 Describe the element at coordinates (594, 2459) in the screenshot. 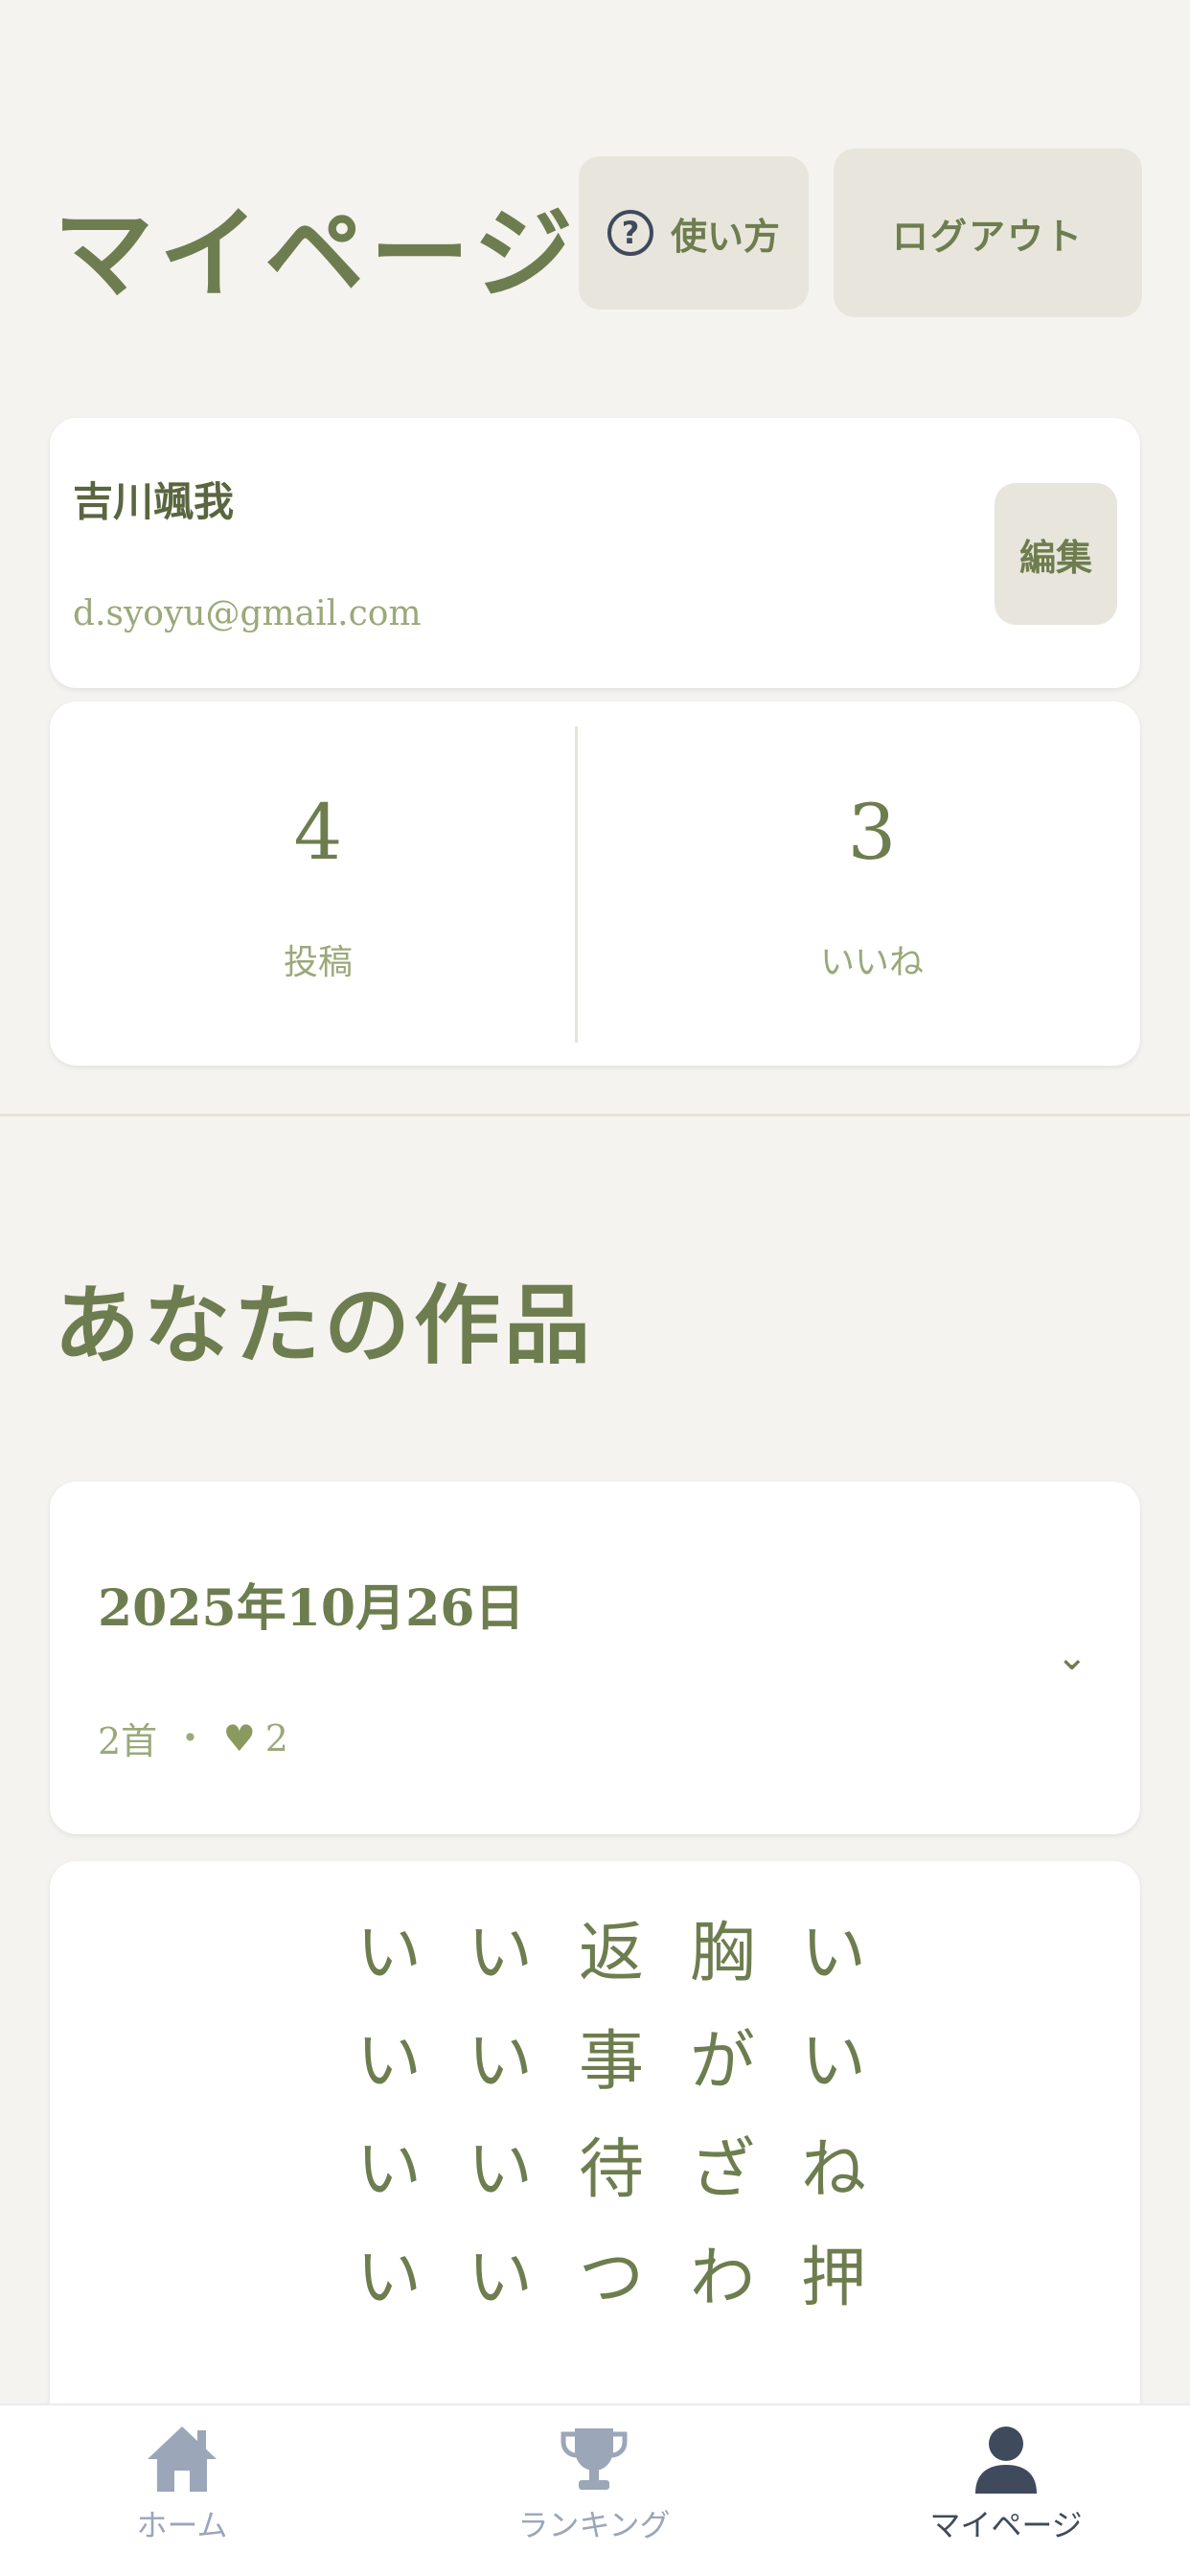

I see `trophy-icon` at that location.